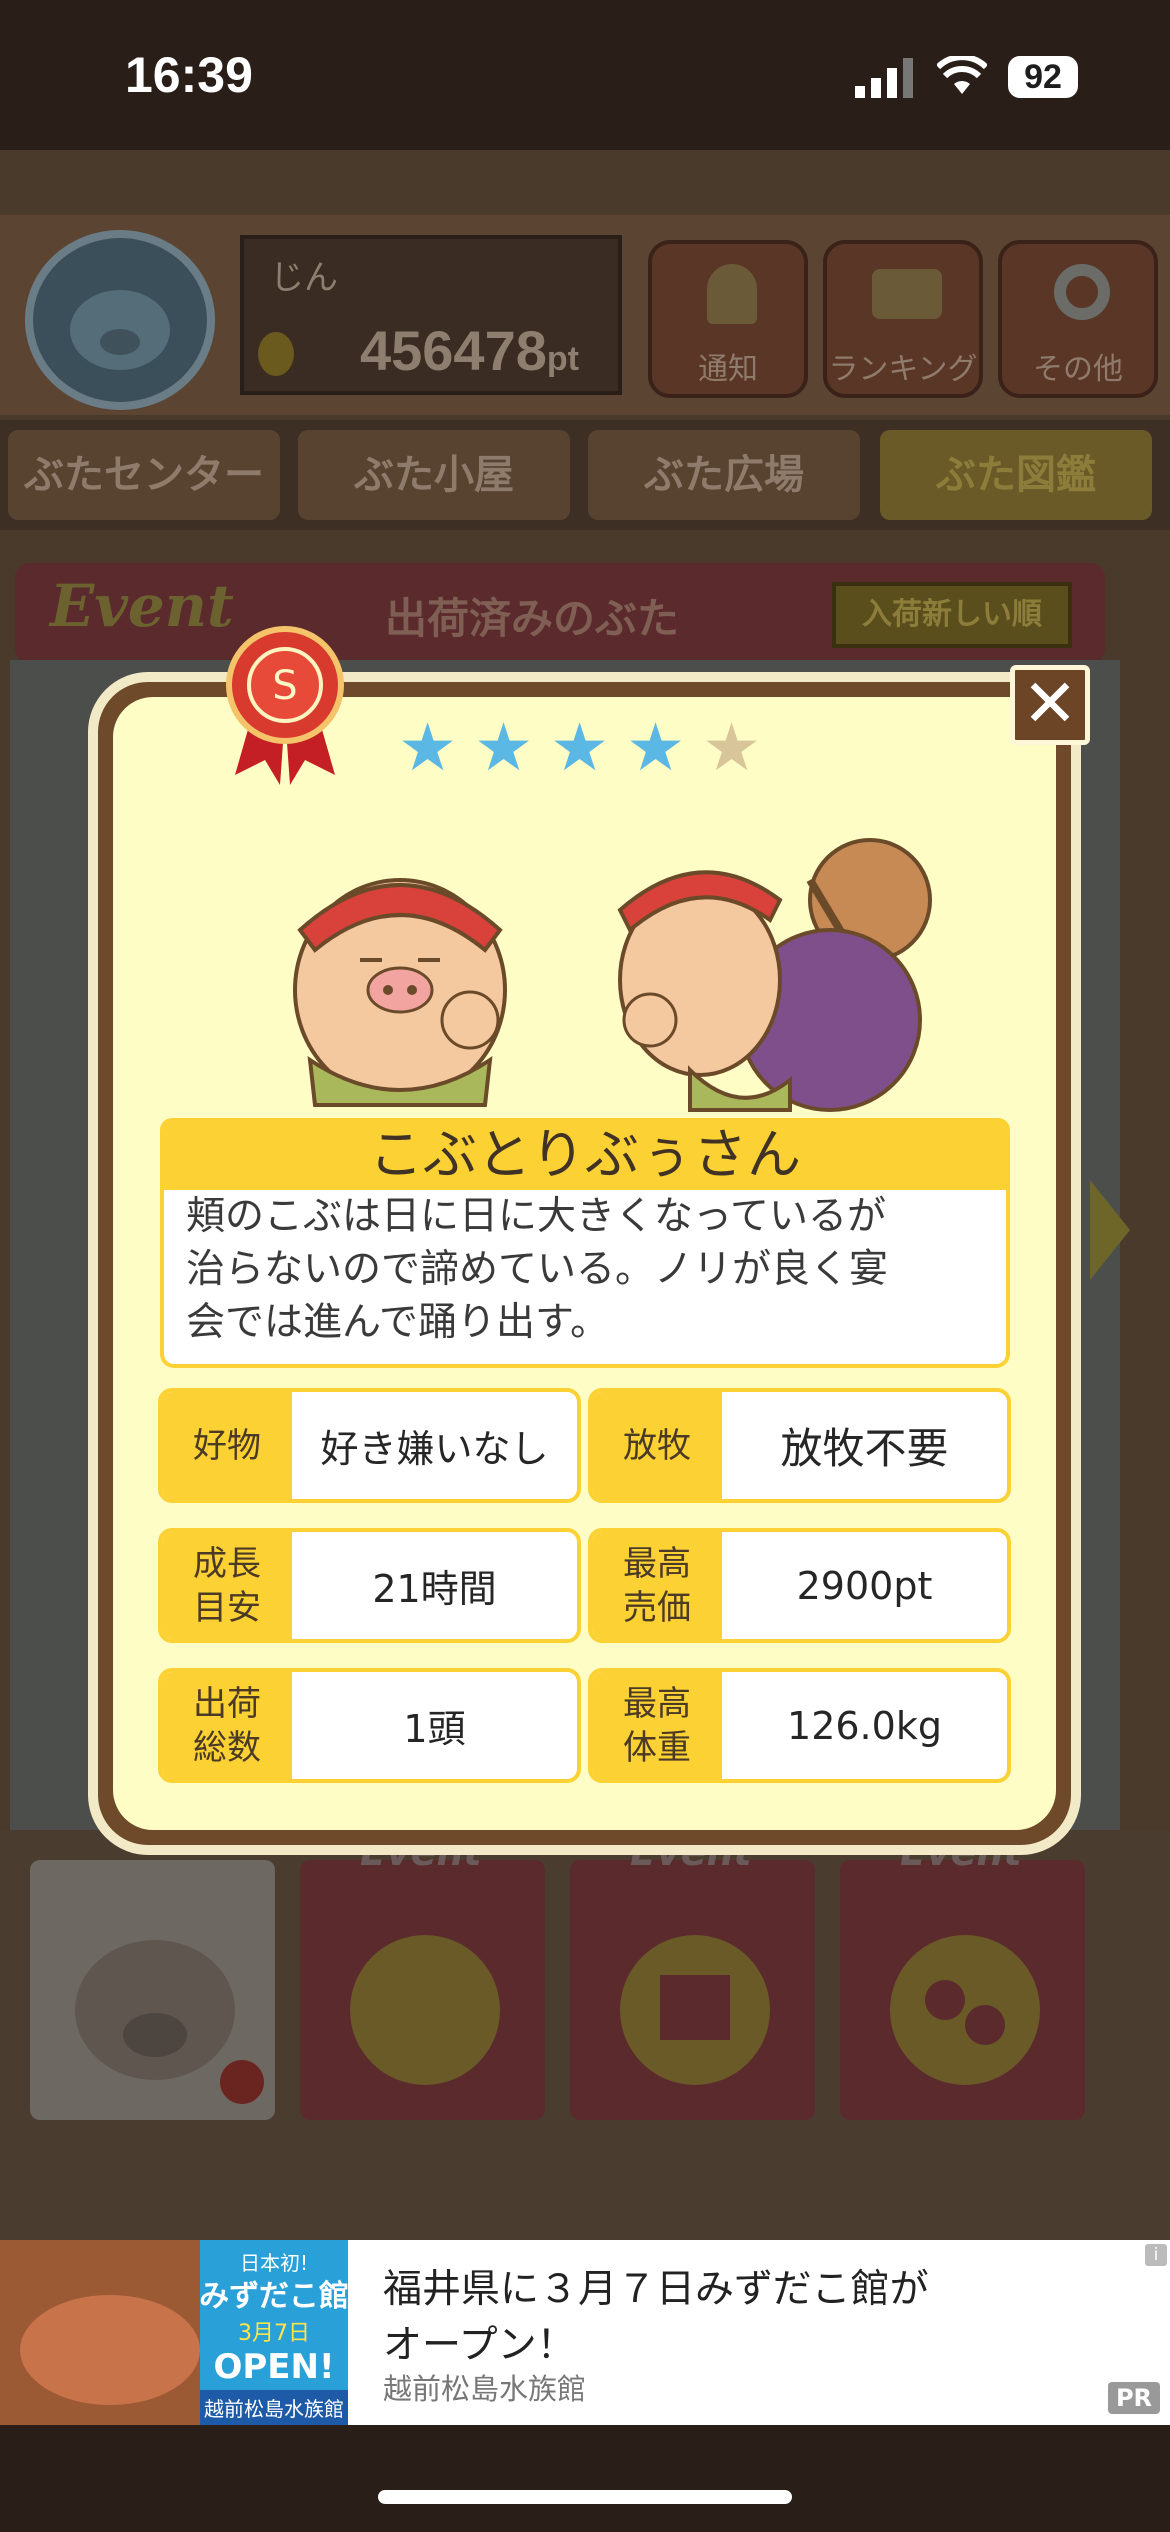 This screenshot has height=2532, width=1170. I want to click on event-calendar-button: Event, so click(692, 1975).